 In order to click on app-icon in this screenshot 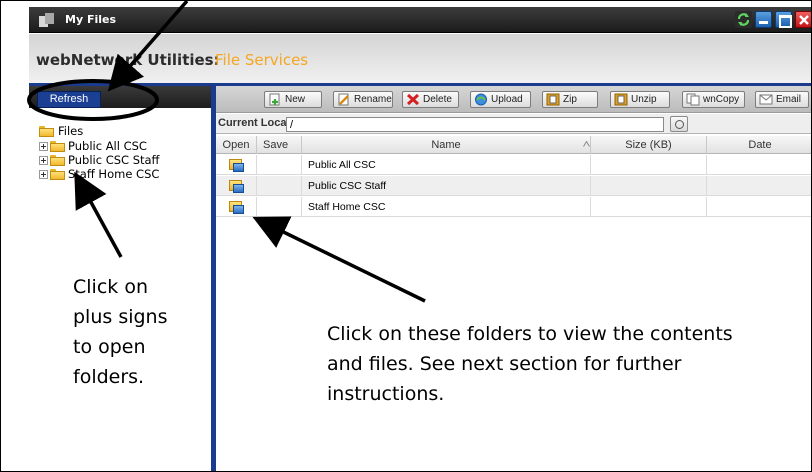, I will do `click(47, 20)`.